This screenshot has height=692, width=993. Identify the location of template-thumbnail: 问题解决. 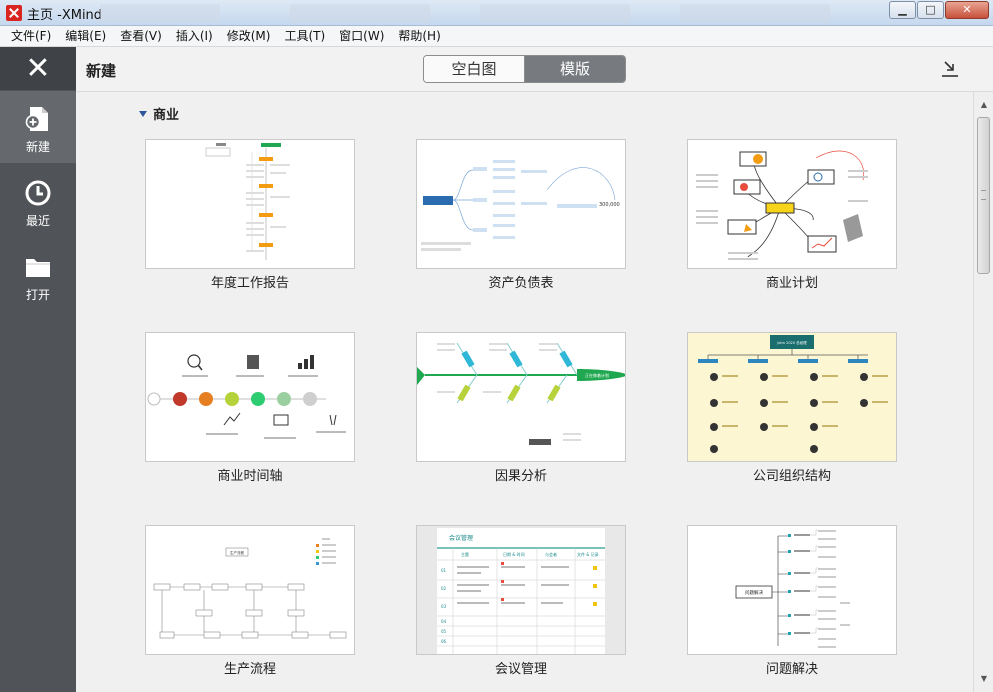
(792, 588).